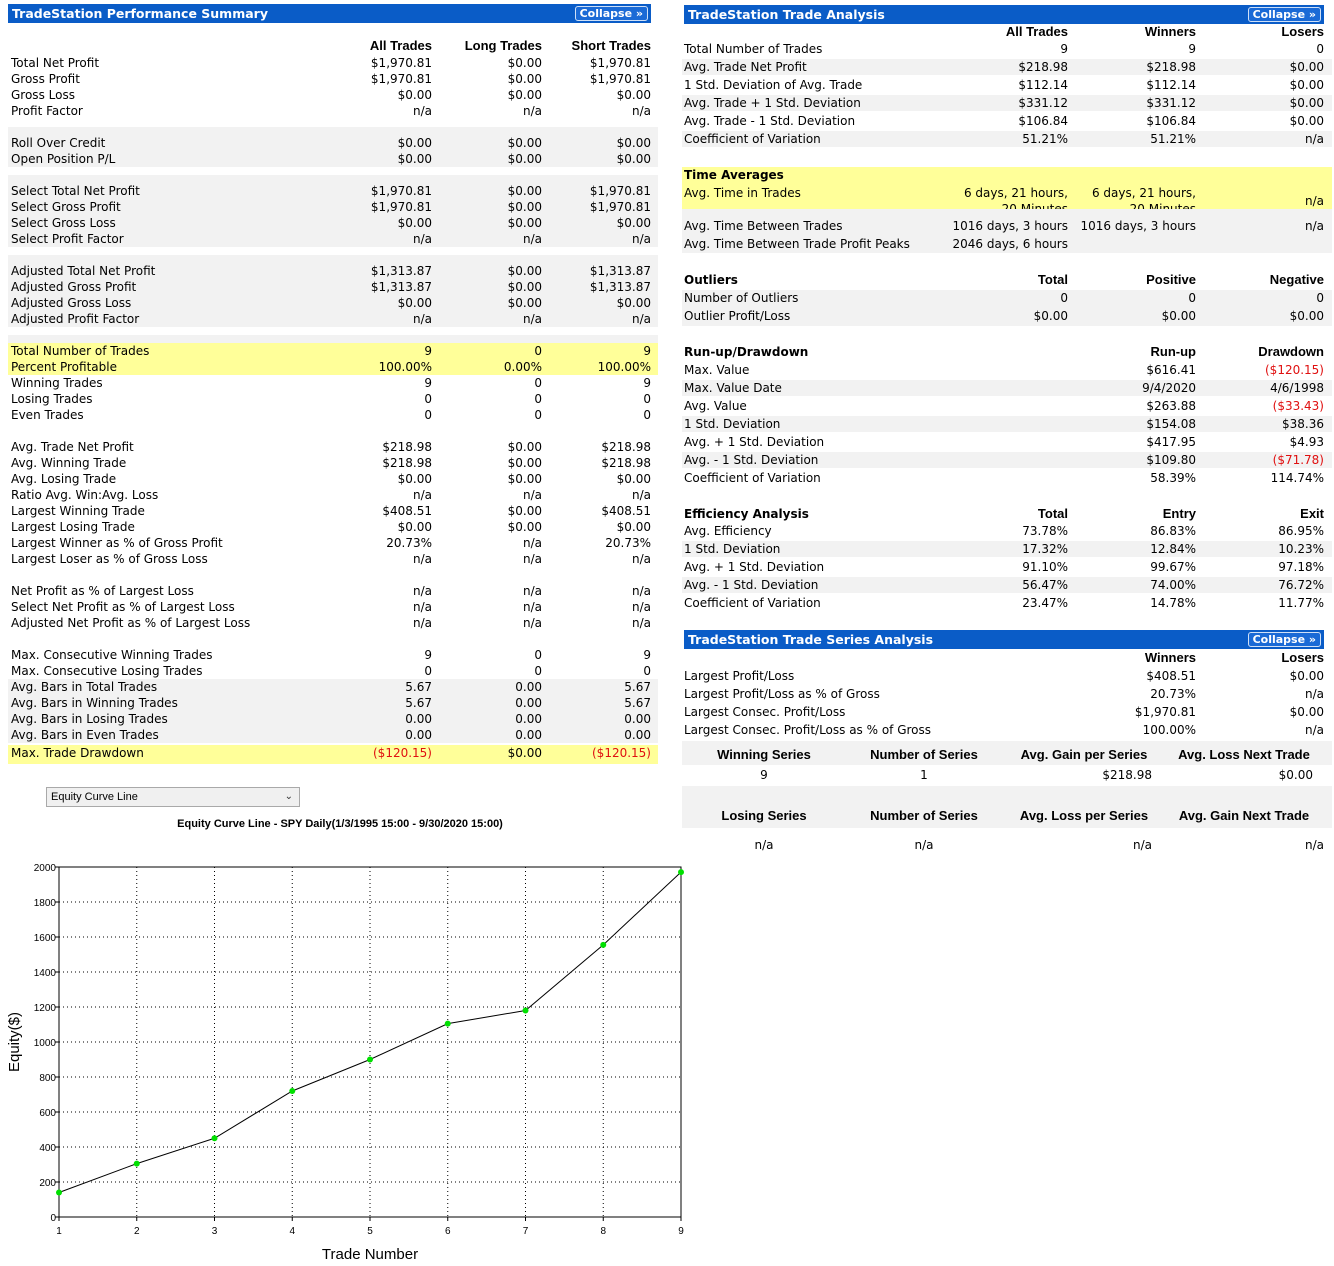  Describe the element at coordinates (1170, 31) in the screenshot. I see `ta-col-header: Winners` at that location.